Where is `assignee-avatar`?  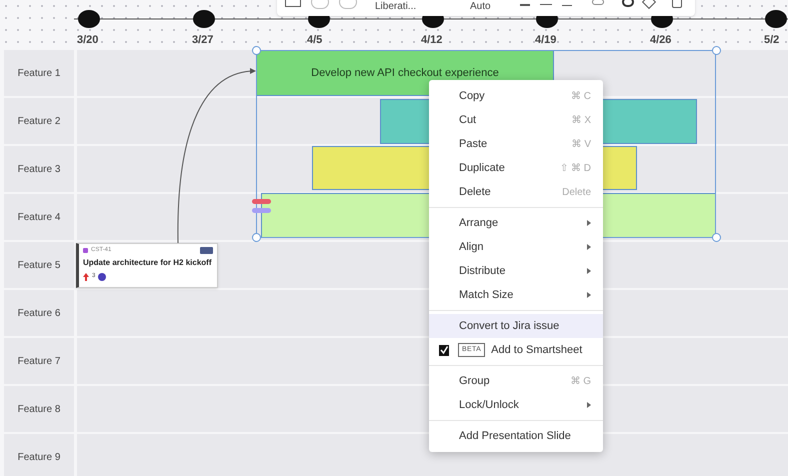 assignee-avatar is located at coordinates (102, 276).